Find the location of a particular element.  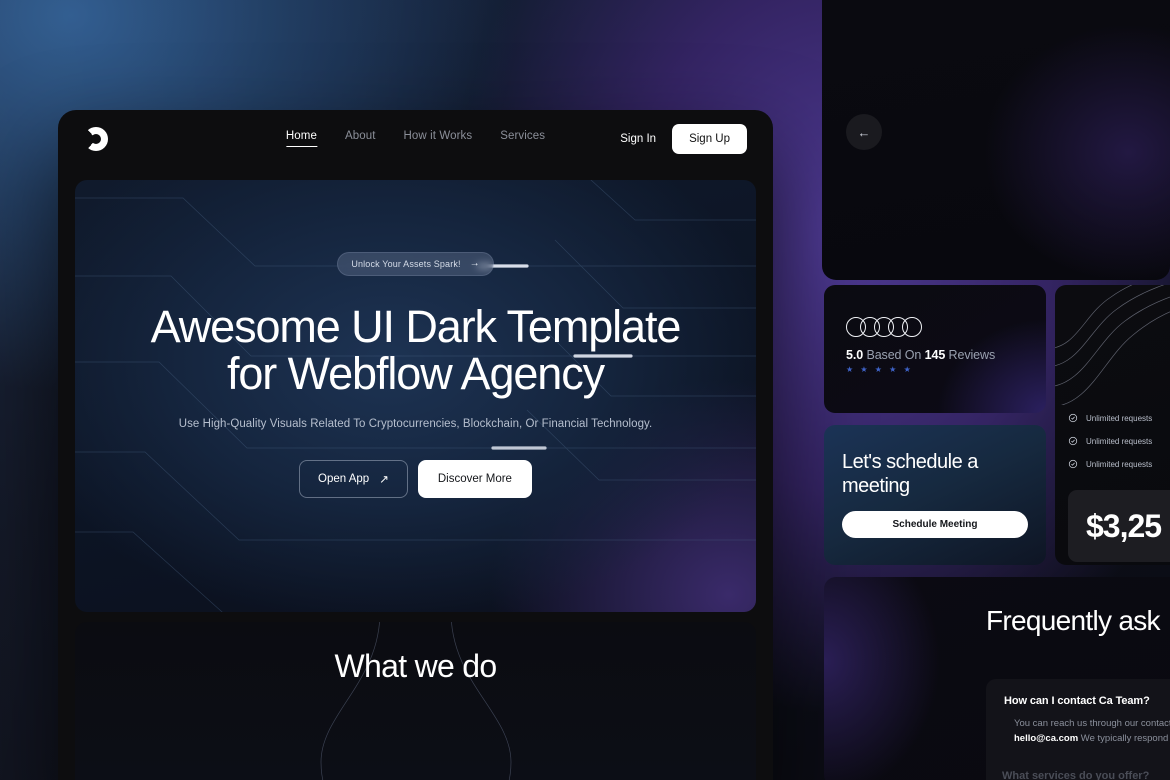

navbar-actions: Sign In Sign Up is located at coordinates (683, 138).